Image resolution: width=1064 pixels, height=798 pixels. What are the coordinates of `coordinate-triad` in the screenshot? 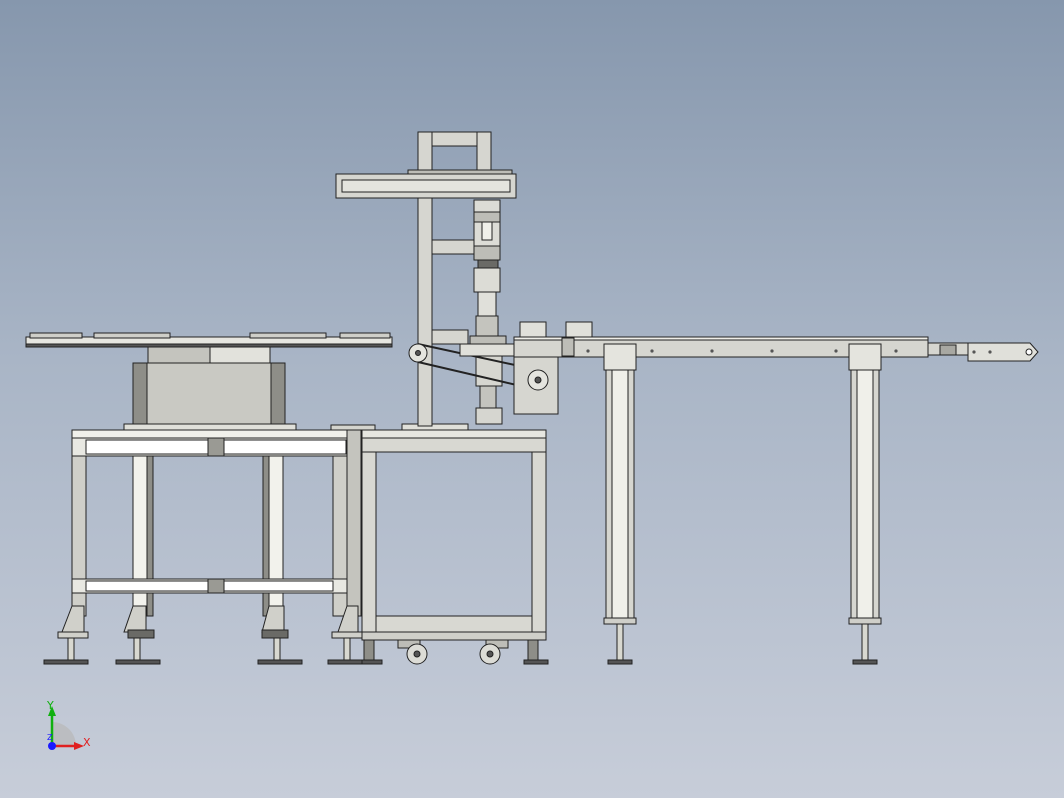 It's located at (66, 728).